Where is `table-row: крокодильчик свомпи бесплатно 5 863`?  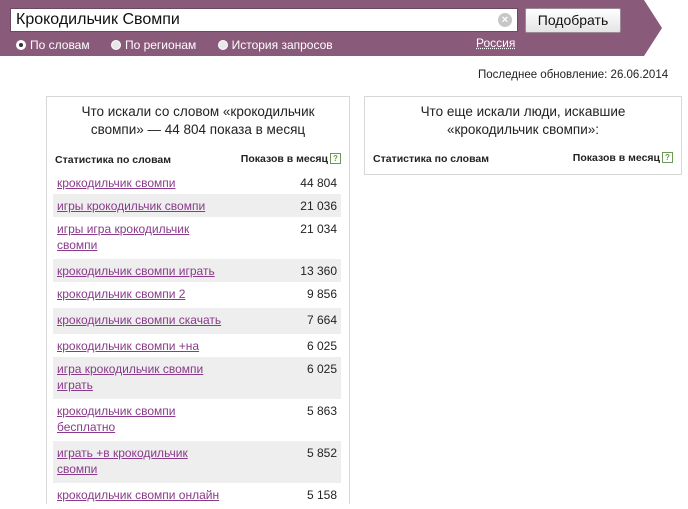
table-row: крокодильчик свомпи бесплатно 5 863 is located at coordinates (197, 420).